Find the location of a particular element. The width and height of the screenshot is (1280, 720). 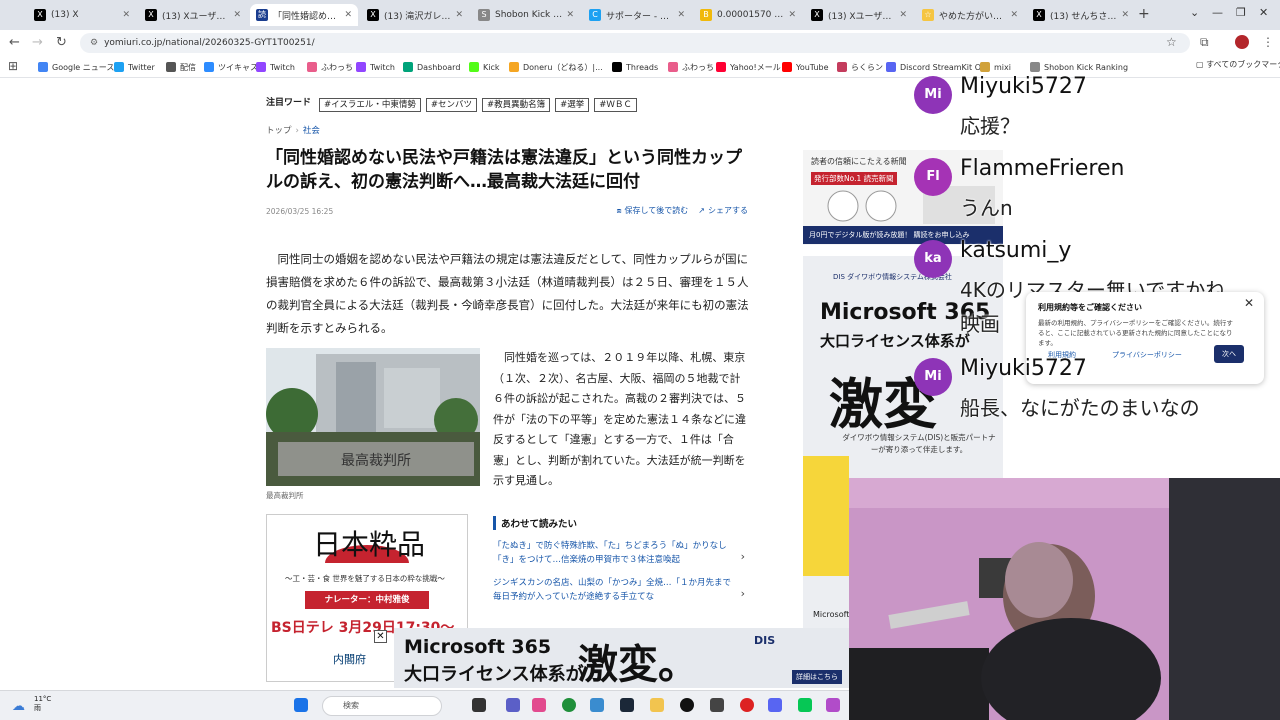

minimize-icon: — is located at coordinates (1217, 12).